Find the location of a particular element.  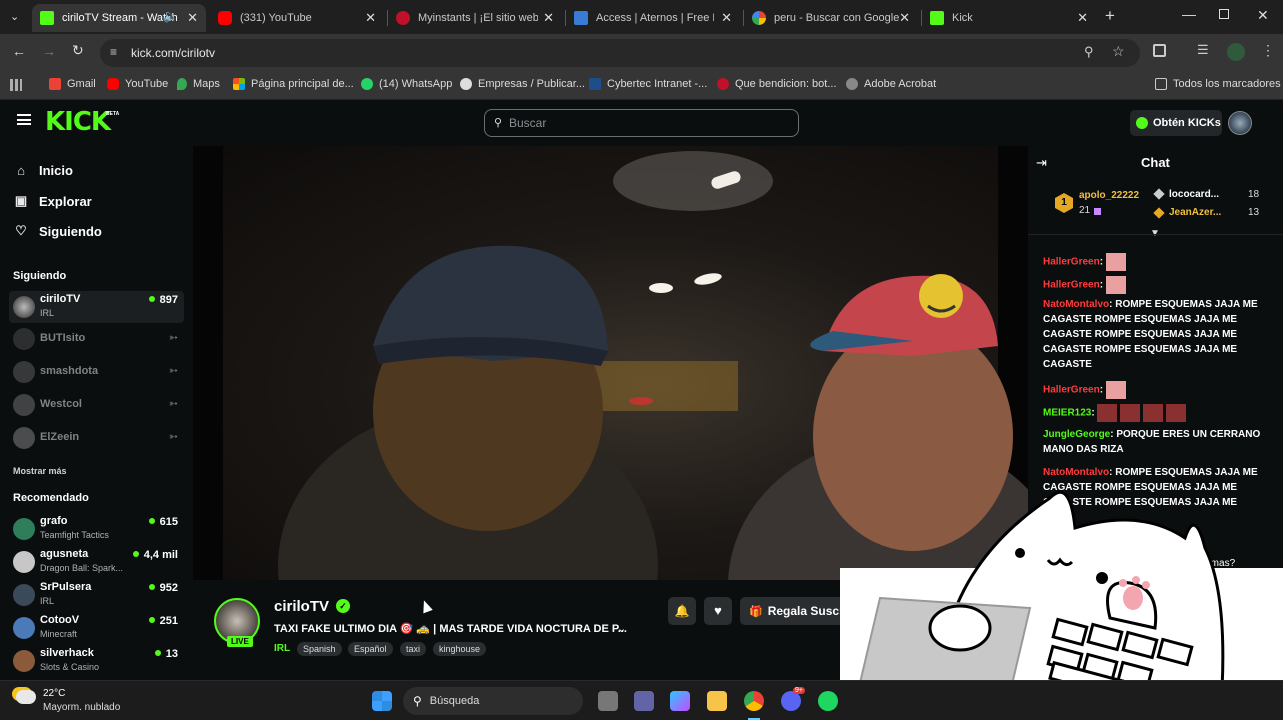

tab-myinstants: Myinstants | ¡El sitio web d ✕ is located at coordinates (475, 18).